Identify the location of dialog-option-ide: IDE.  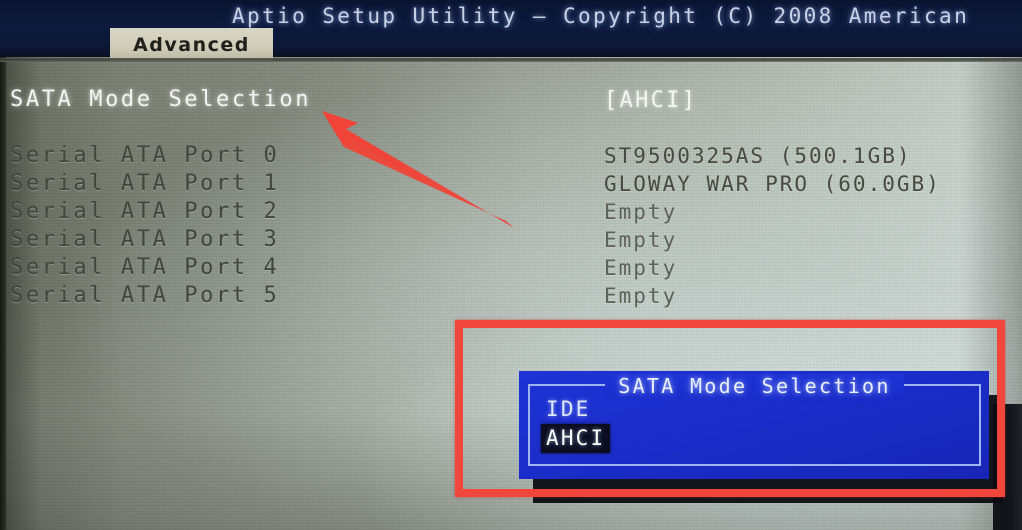
(568, 409).